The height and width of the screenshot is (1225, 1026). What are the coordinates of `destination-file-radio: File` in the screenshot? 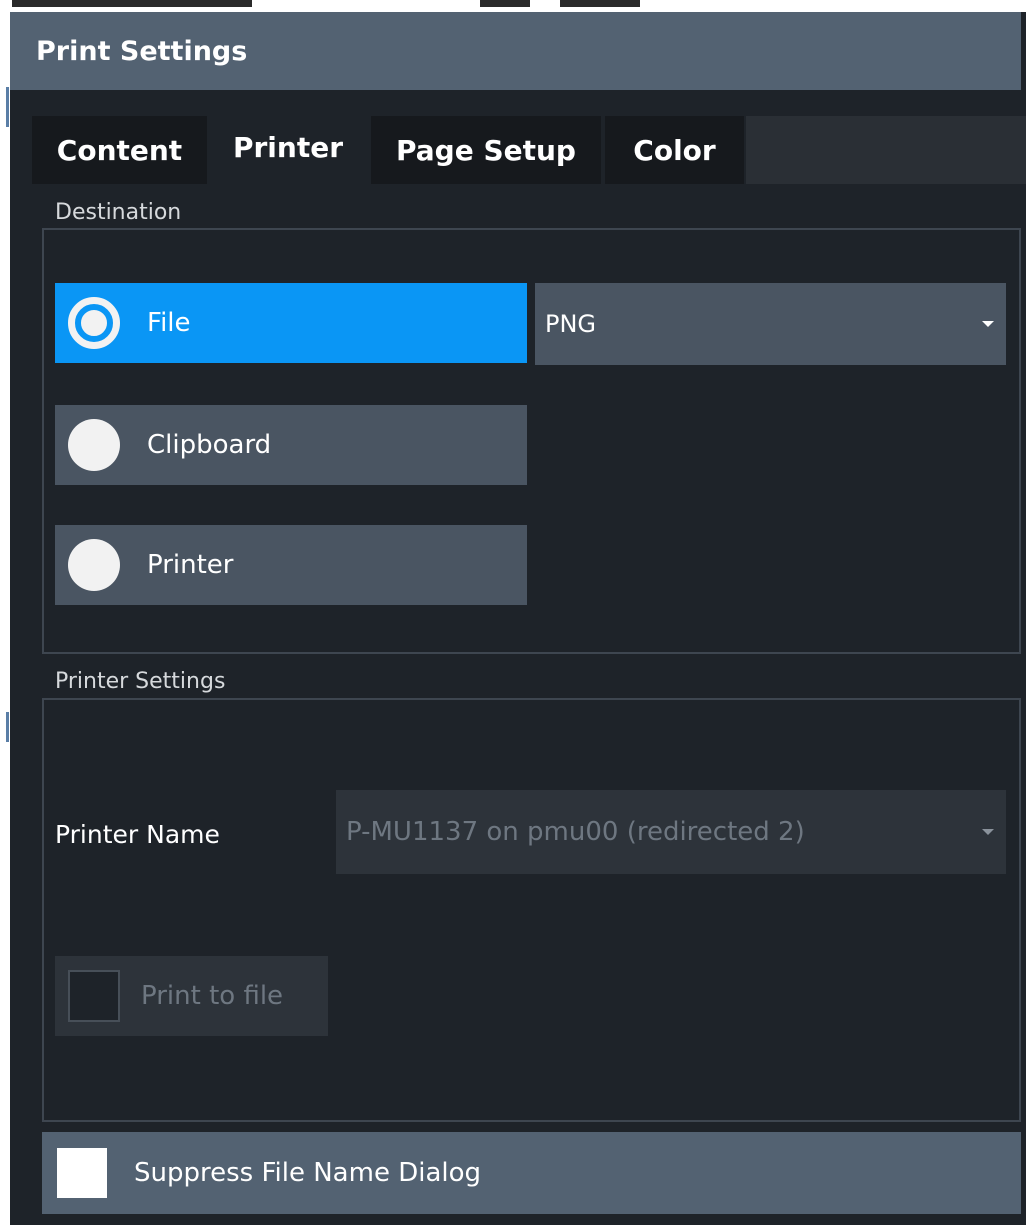 It's located at (291, 323).